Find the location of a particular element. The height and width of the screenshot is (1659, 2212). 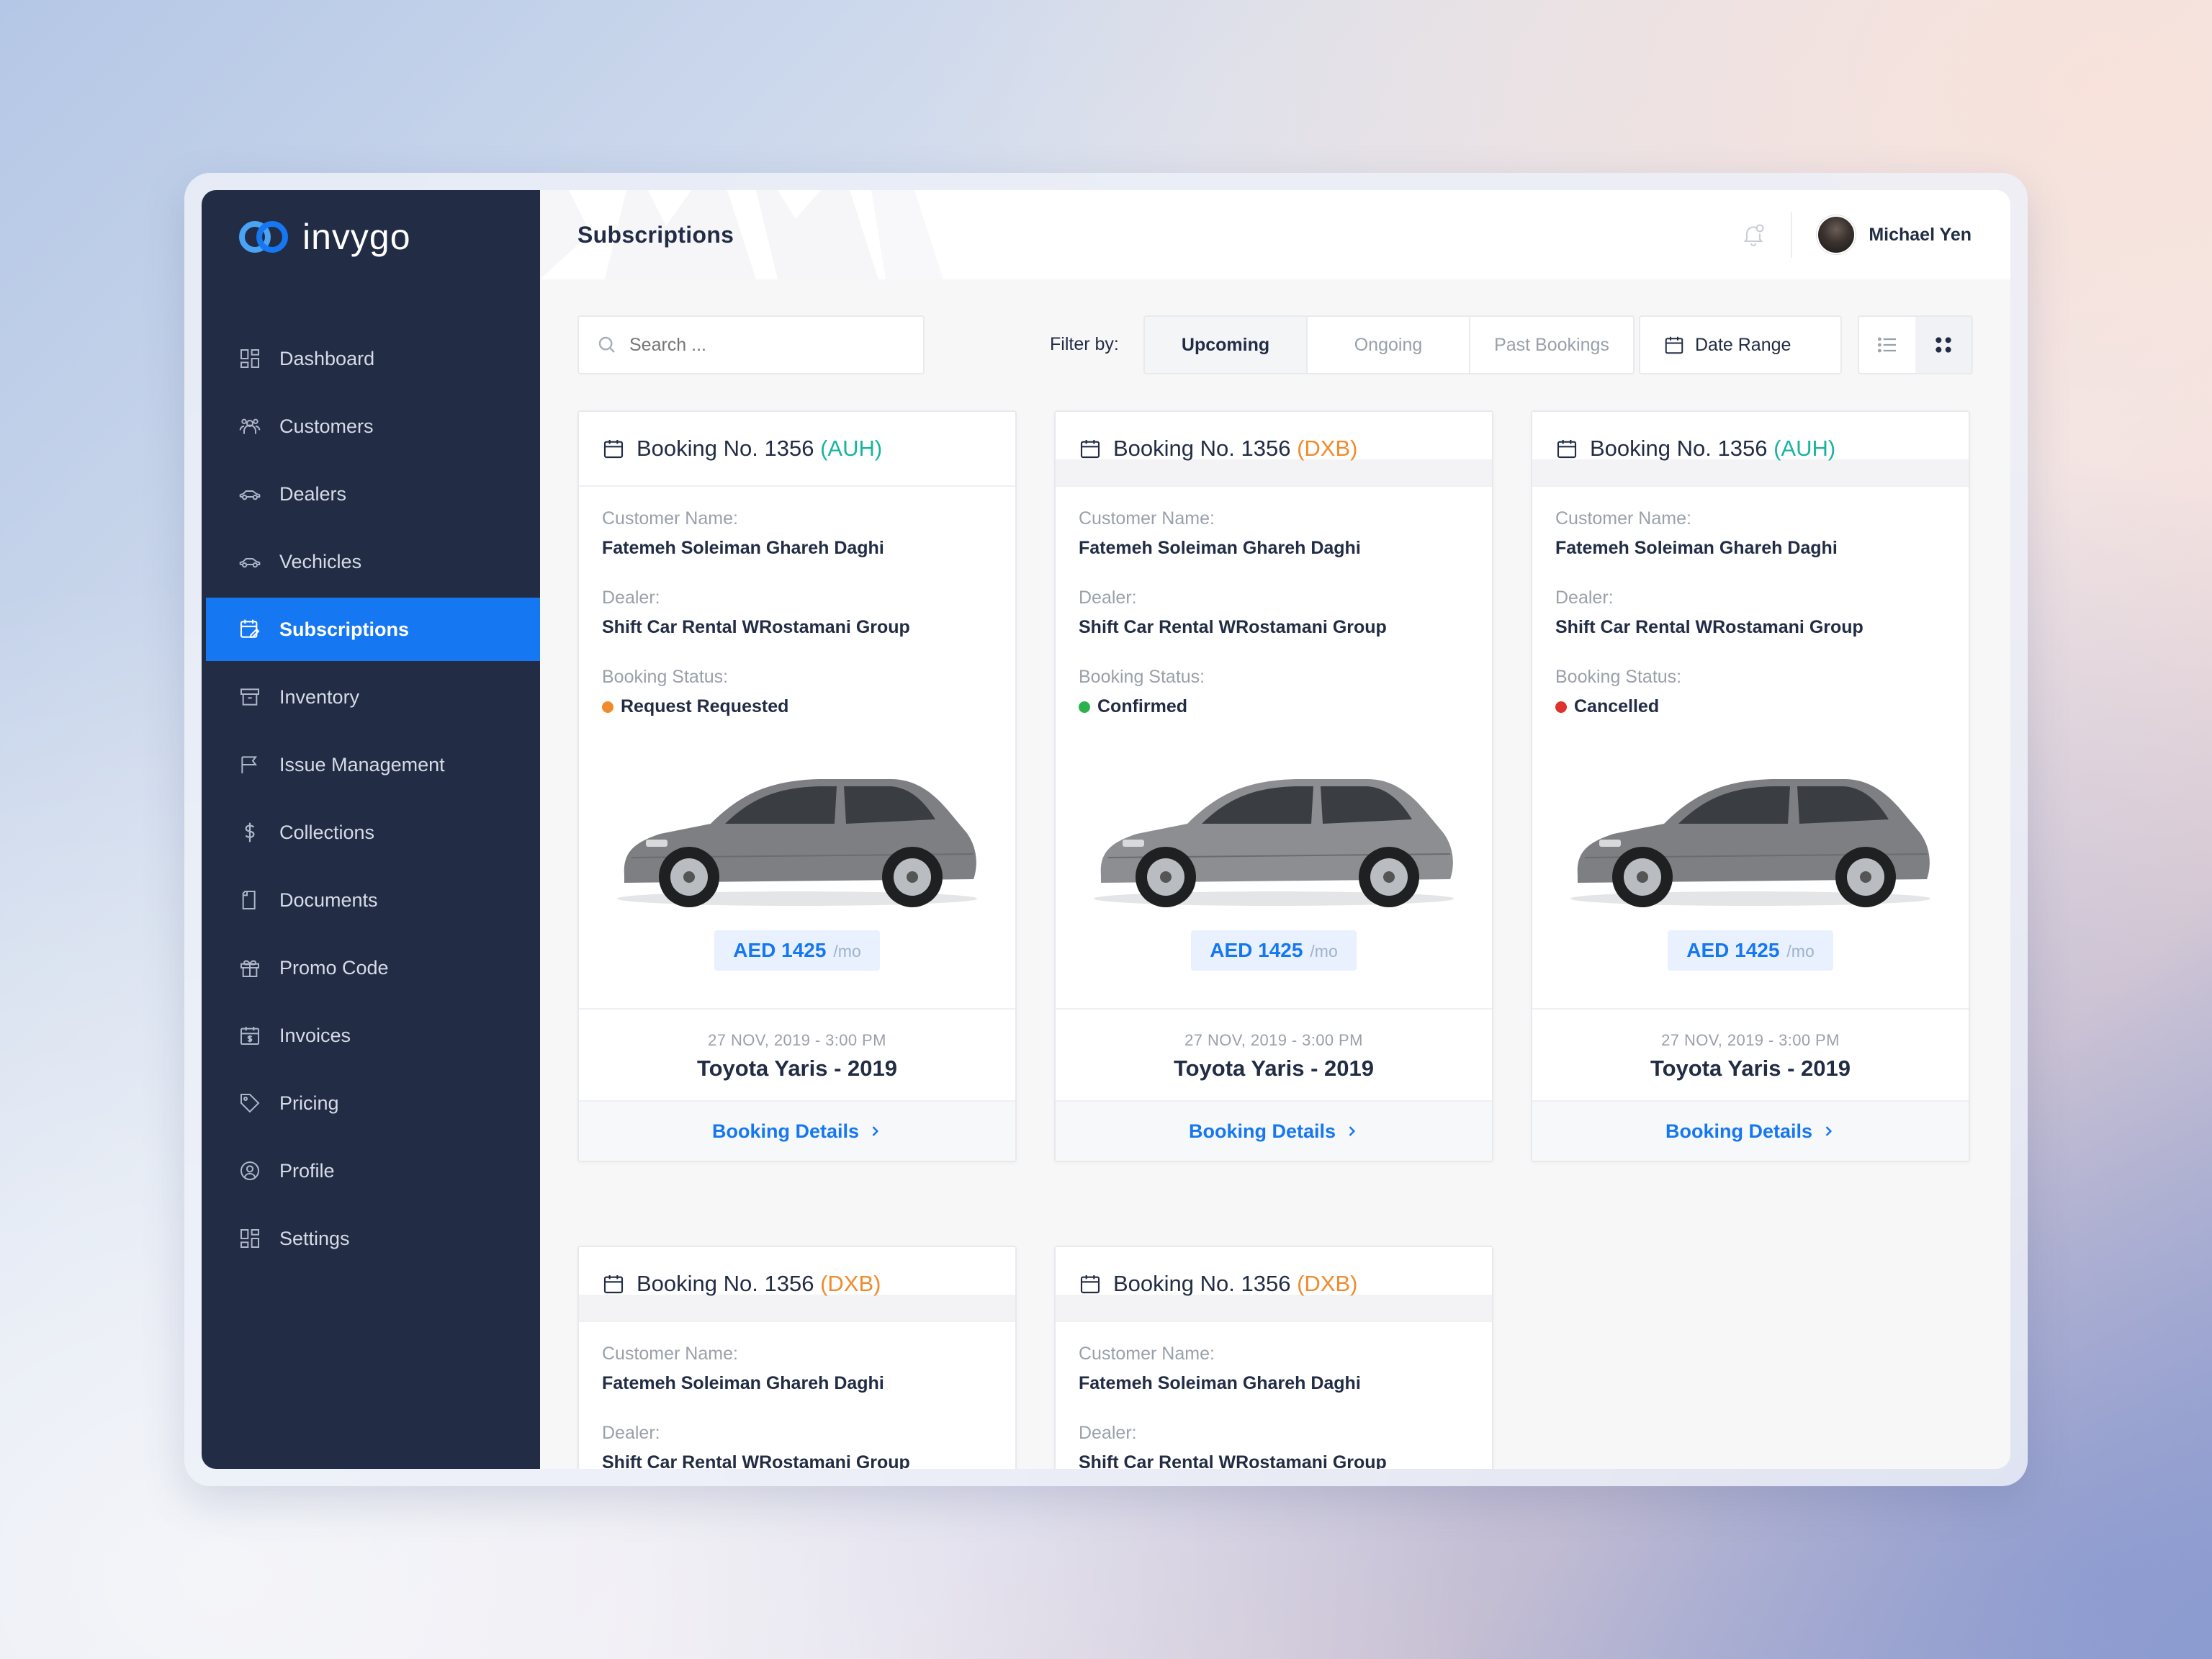

sidebar-item-documents: Documents is located at coordinates (371, 900).